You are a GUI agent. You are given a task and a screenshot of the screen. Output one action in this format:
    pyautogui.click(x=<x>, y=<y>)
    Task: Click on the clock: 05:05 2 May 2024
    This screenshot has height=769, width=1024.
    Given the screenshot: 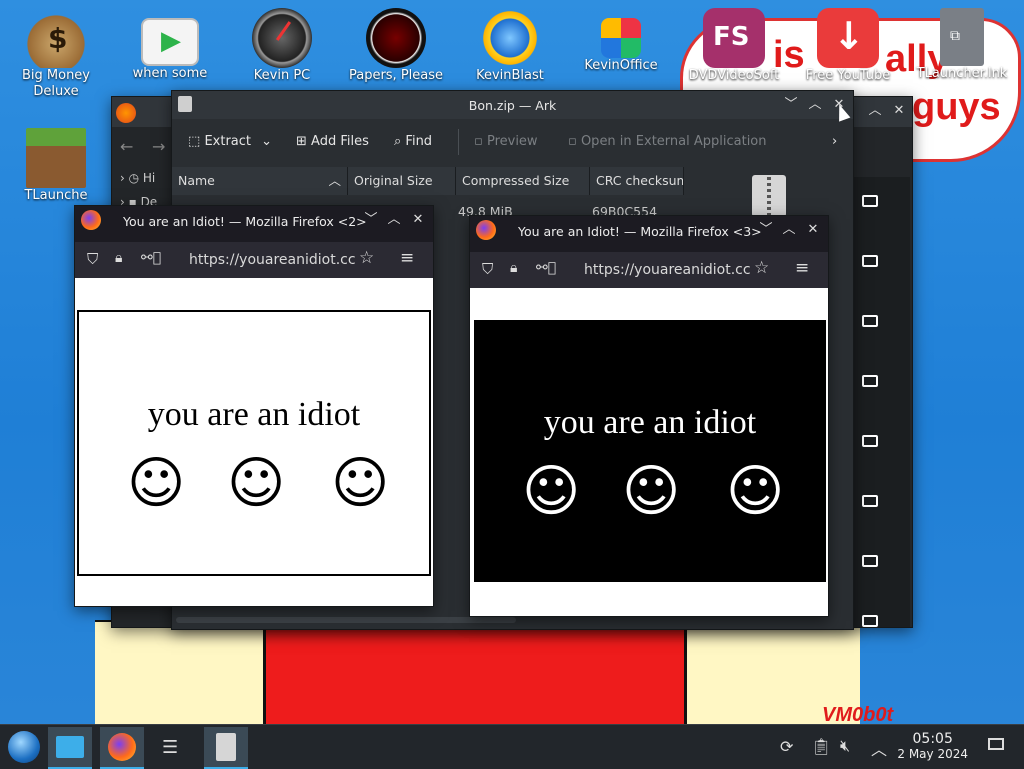 What is the action you would take?
    pyautogui.click(x=932, y=746)
    